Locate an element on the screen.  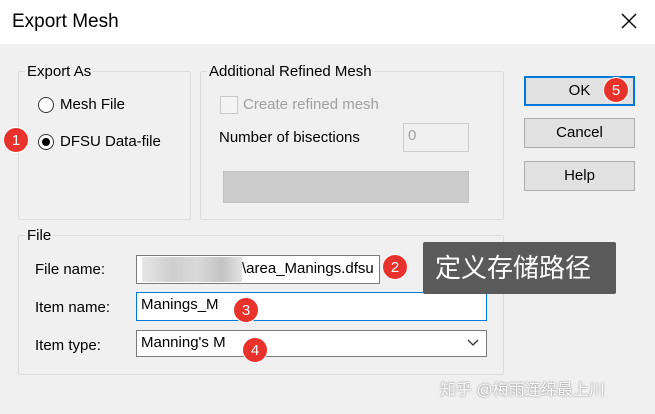
annotation-badge-2: 2 is located at coordinates (395, 267).